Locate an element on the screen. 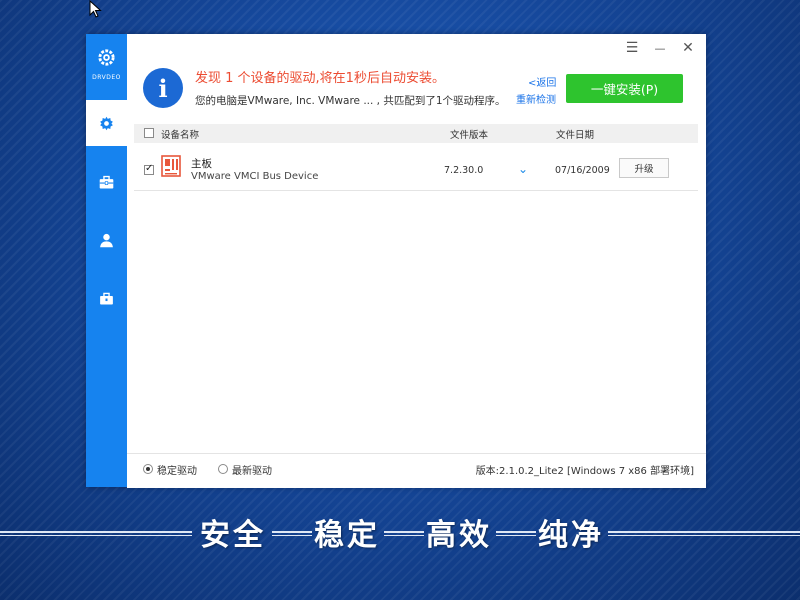 This screenshot has height=600, width=800. column-file-date: 文件日期 is located at coordinates (575, 135).